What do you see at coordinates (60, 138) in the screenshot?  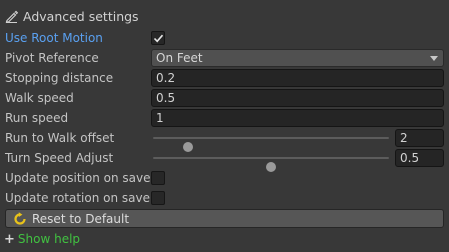 I see `run-to-walk-offset-label: Run to Walk offset` at bounding box center [60, 138].